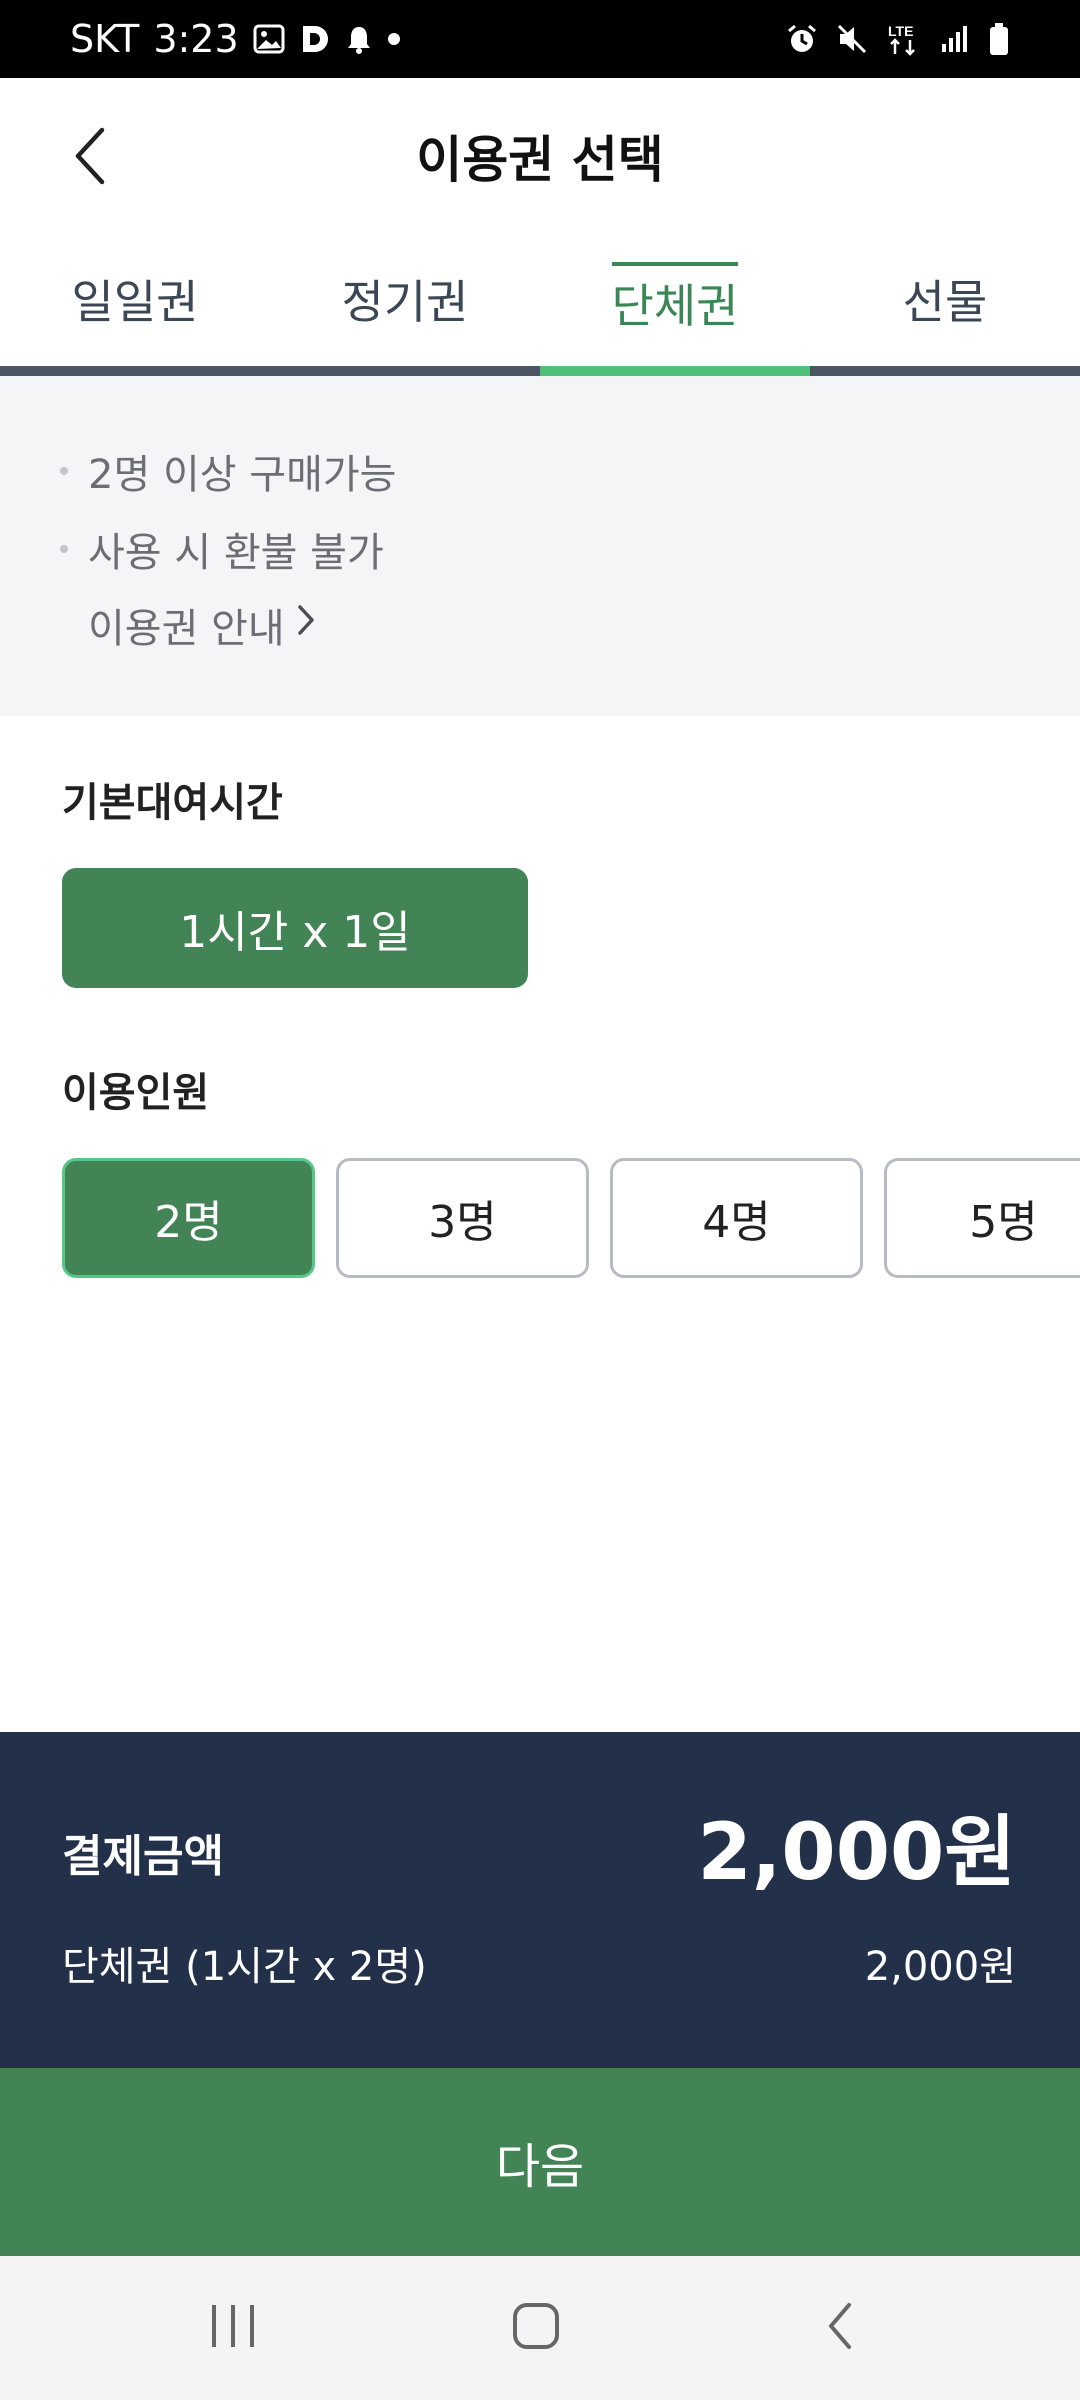  I want to click on home-button, so click(536, 2328).